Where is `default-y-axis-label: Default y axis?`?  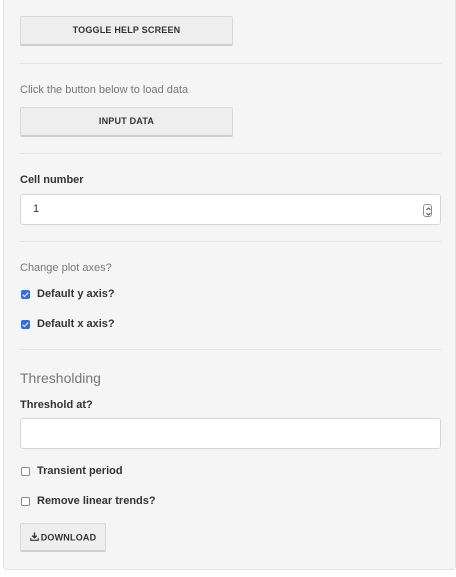 default-y-axis-label: Default y axis? is located at coordinates (76, 294).